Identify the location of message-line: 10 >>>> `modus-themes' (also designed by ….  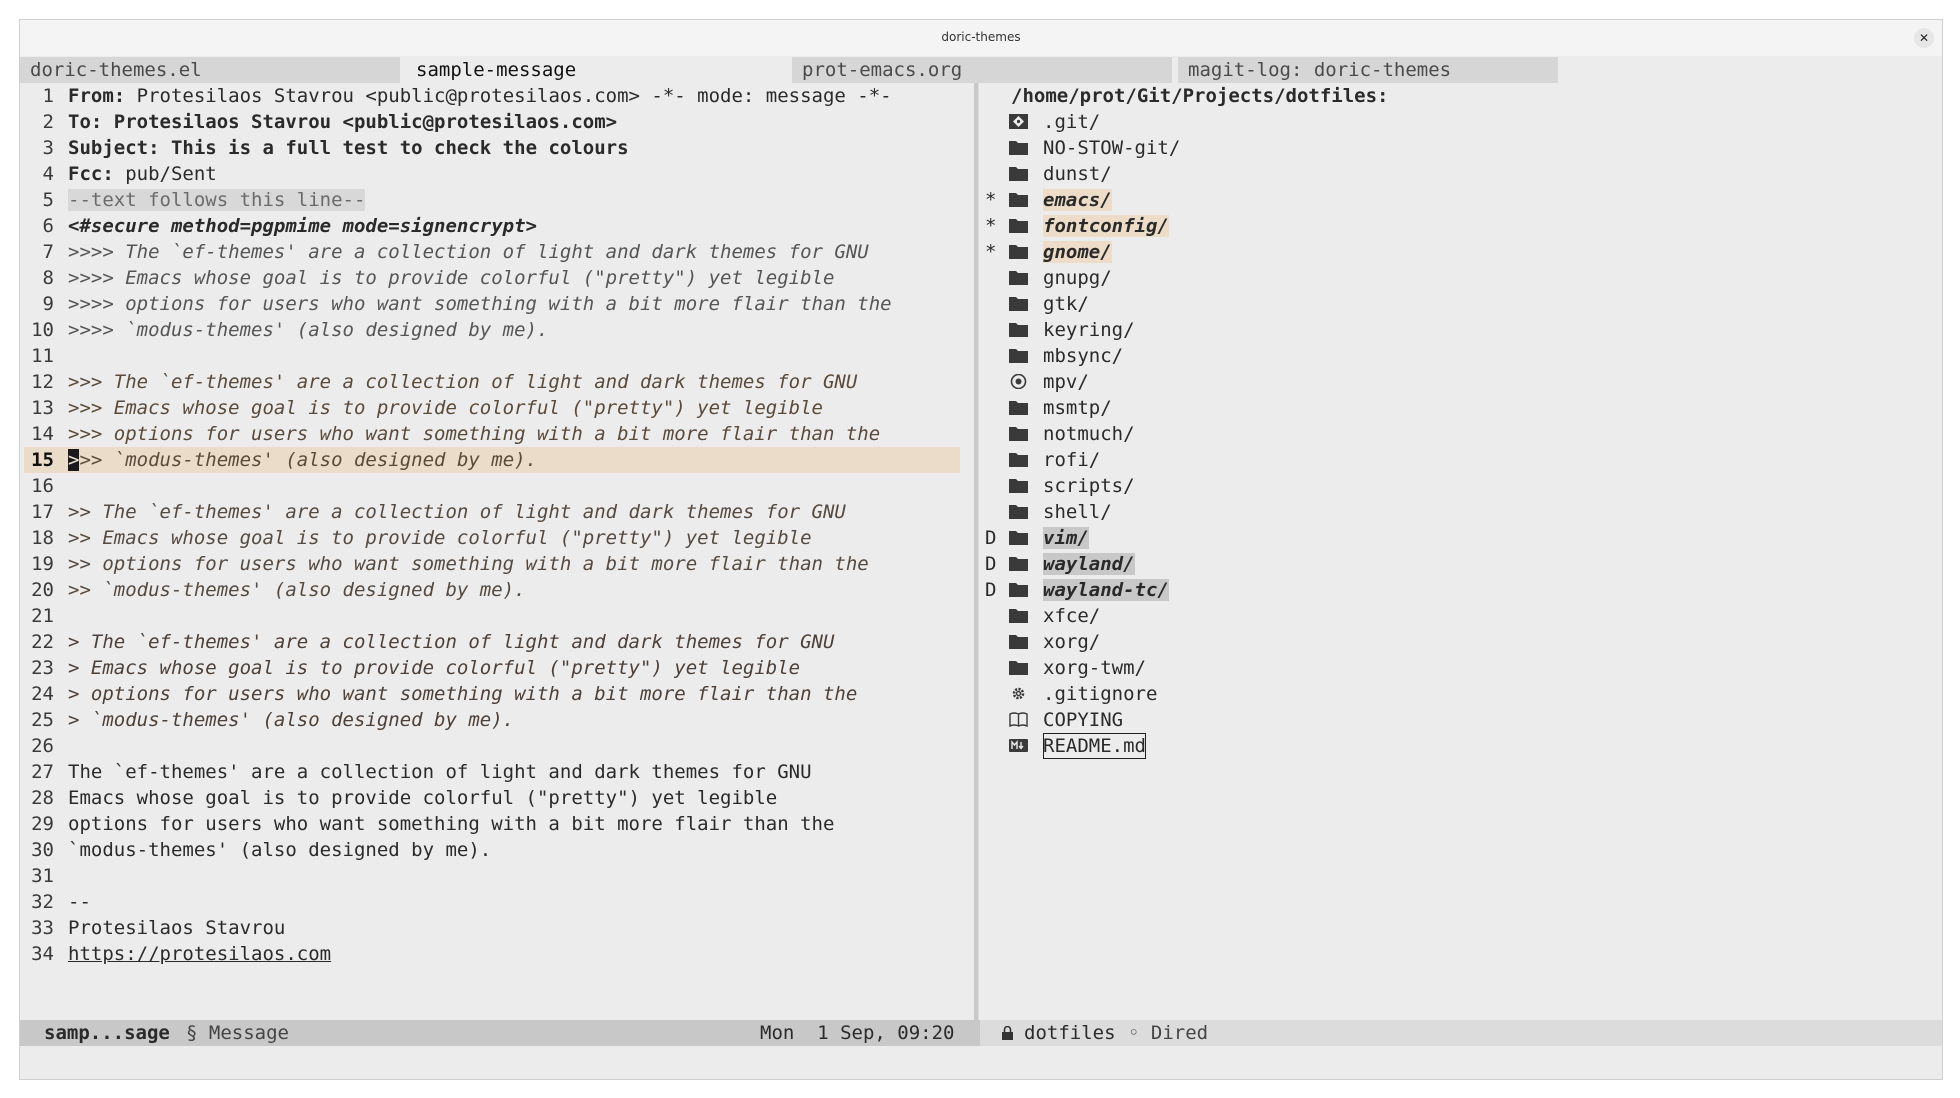
(290, 330).